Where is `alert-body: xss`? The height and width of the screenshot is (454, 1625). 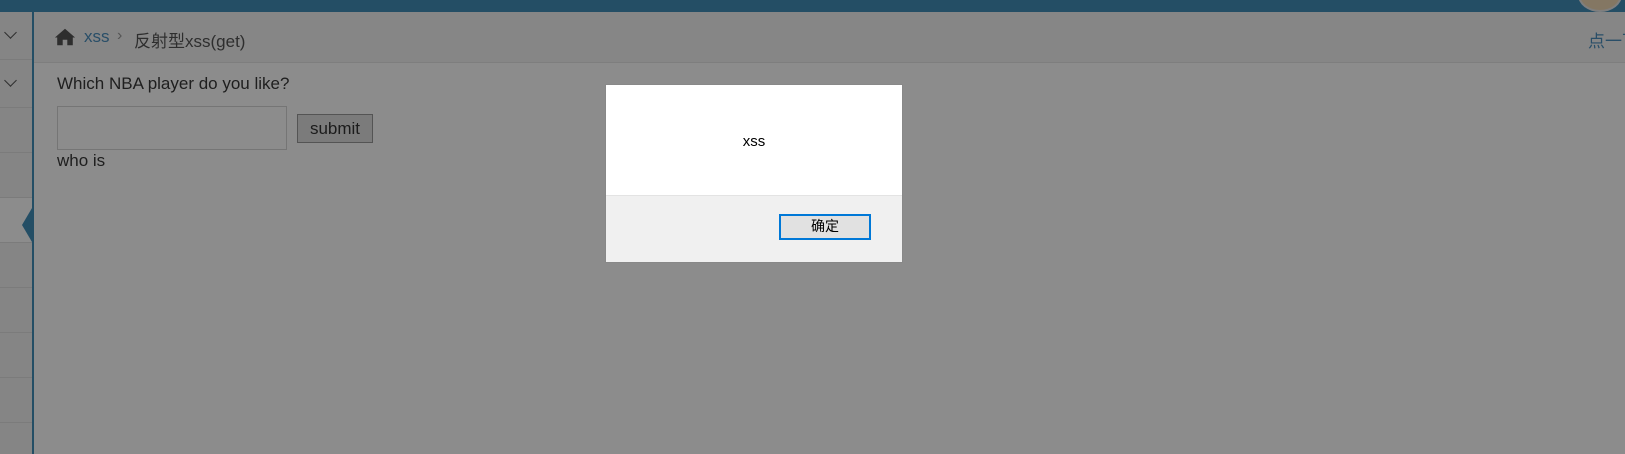
alert-body: xss is located at coordinates (754, 140).